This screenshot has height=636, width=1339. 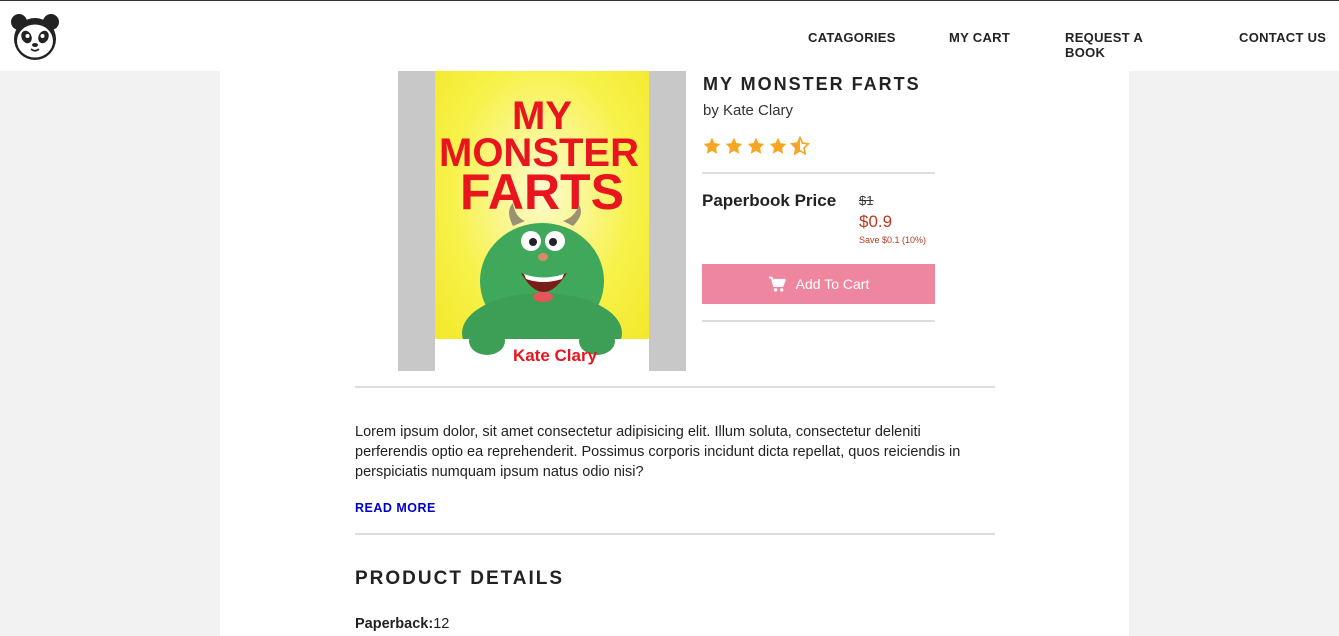 What do you see at coordinates (812, 84) in the screenshot?
I see `book-title: MY MONSTER FARTS` at bounding box center [812, 84].